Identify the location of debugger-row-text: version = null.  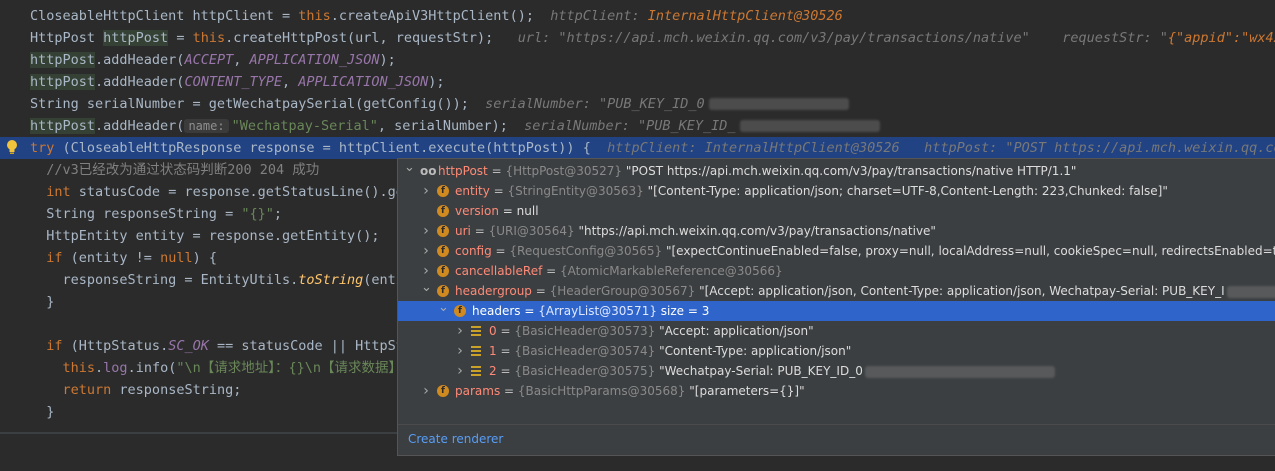
(497, 211).